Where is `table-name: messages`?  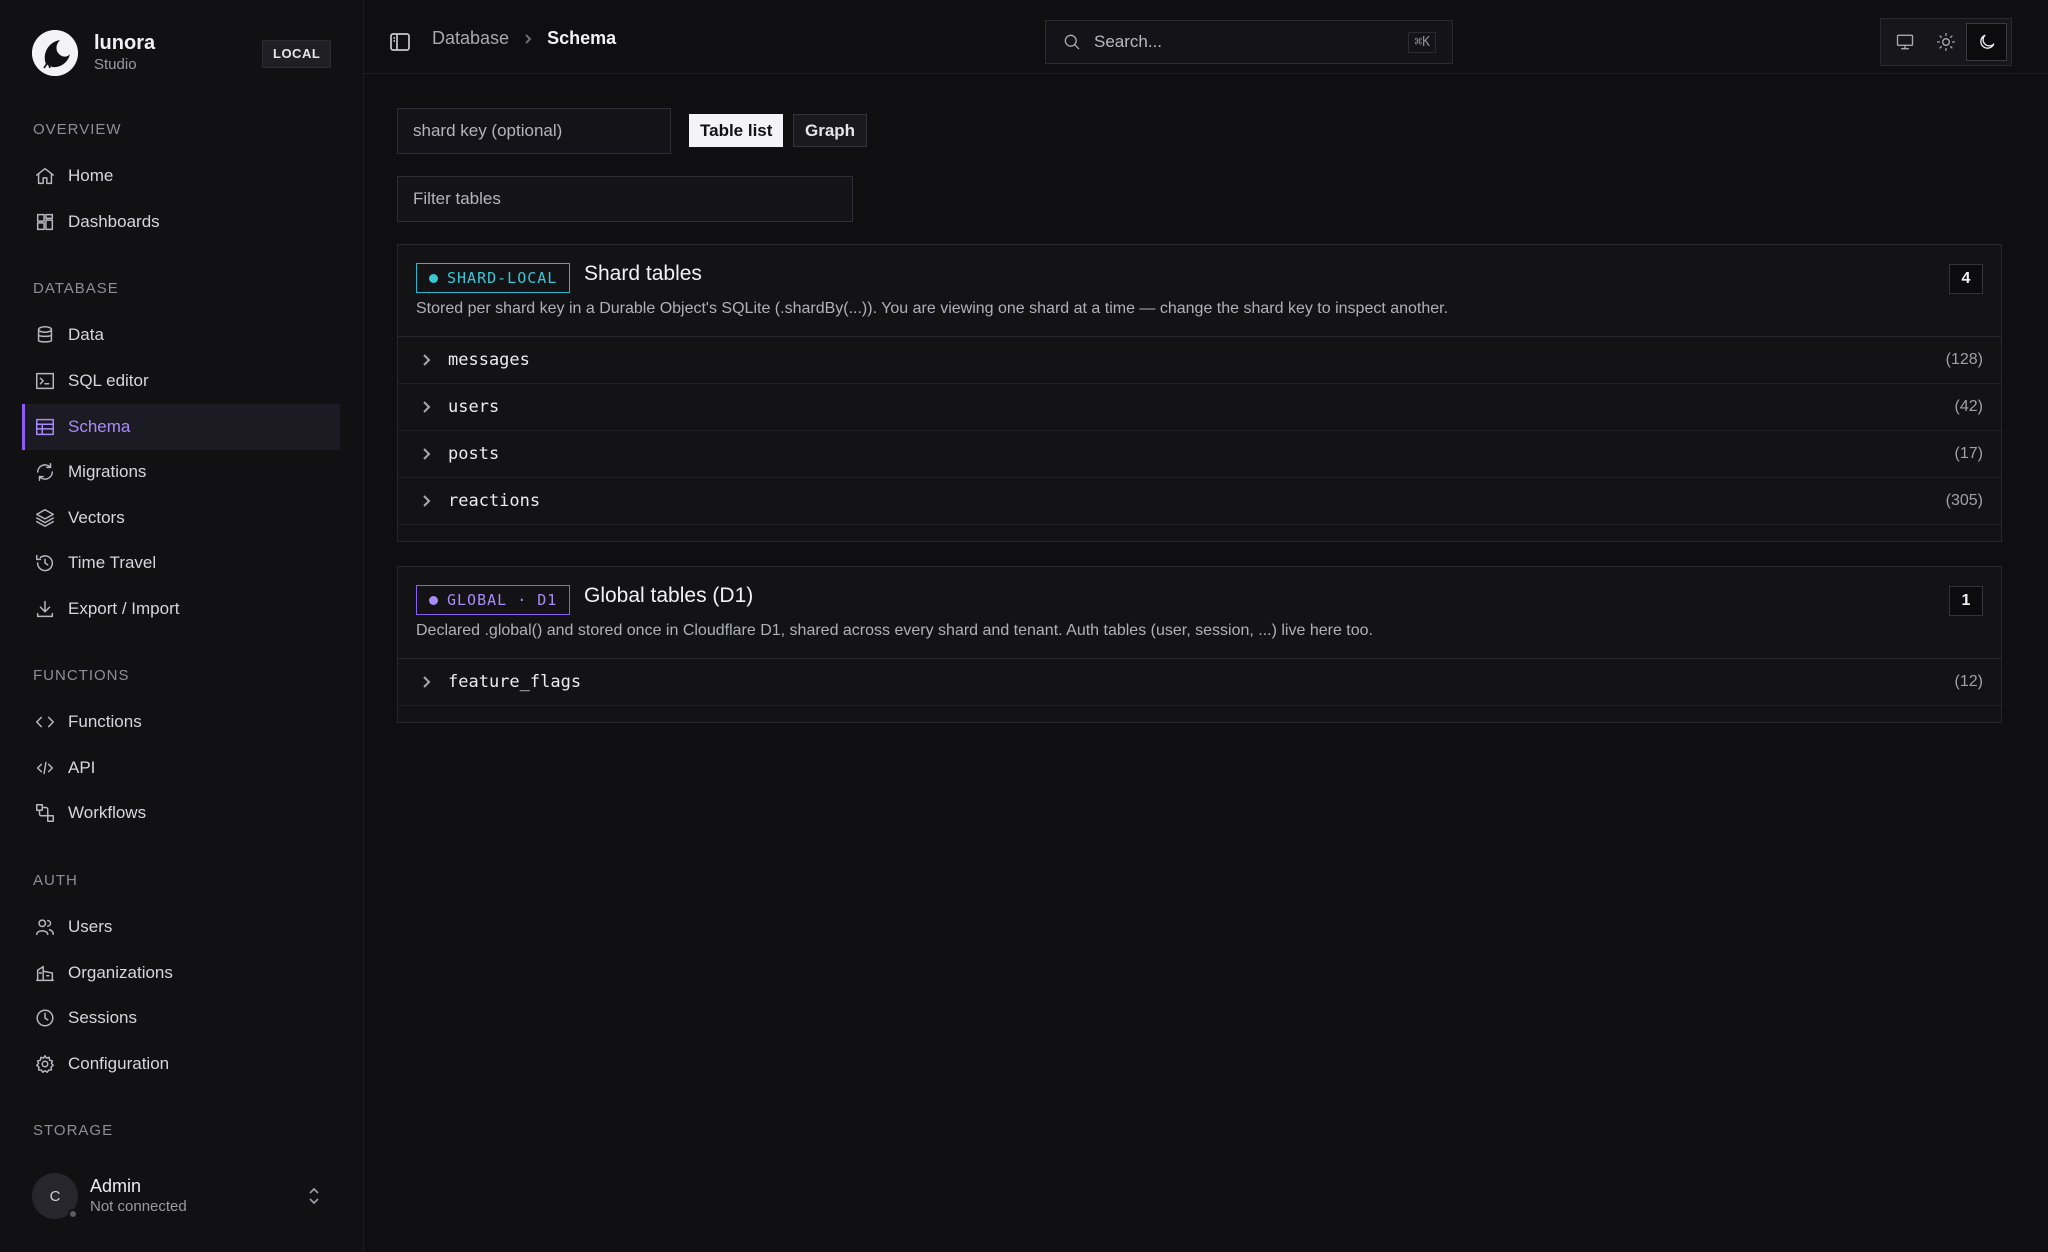 table-name: messages is located at coordinates (489, 360).